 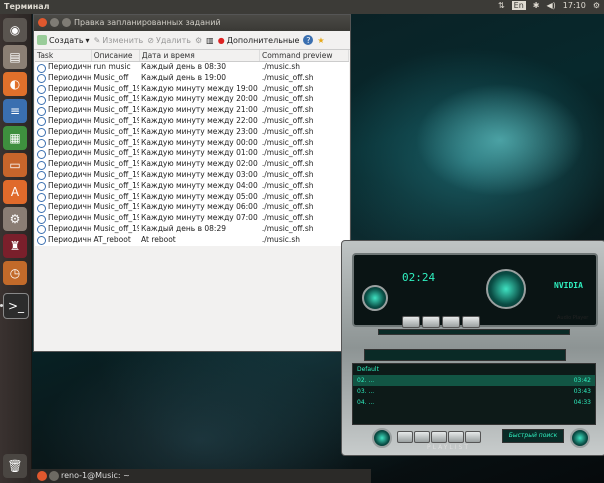 I want to click on playlist-item: 04. ... 04:33, so click(x=474, y=402).